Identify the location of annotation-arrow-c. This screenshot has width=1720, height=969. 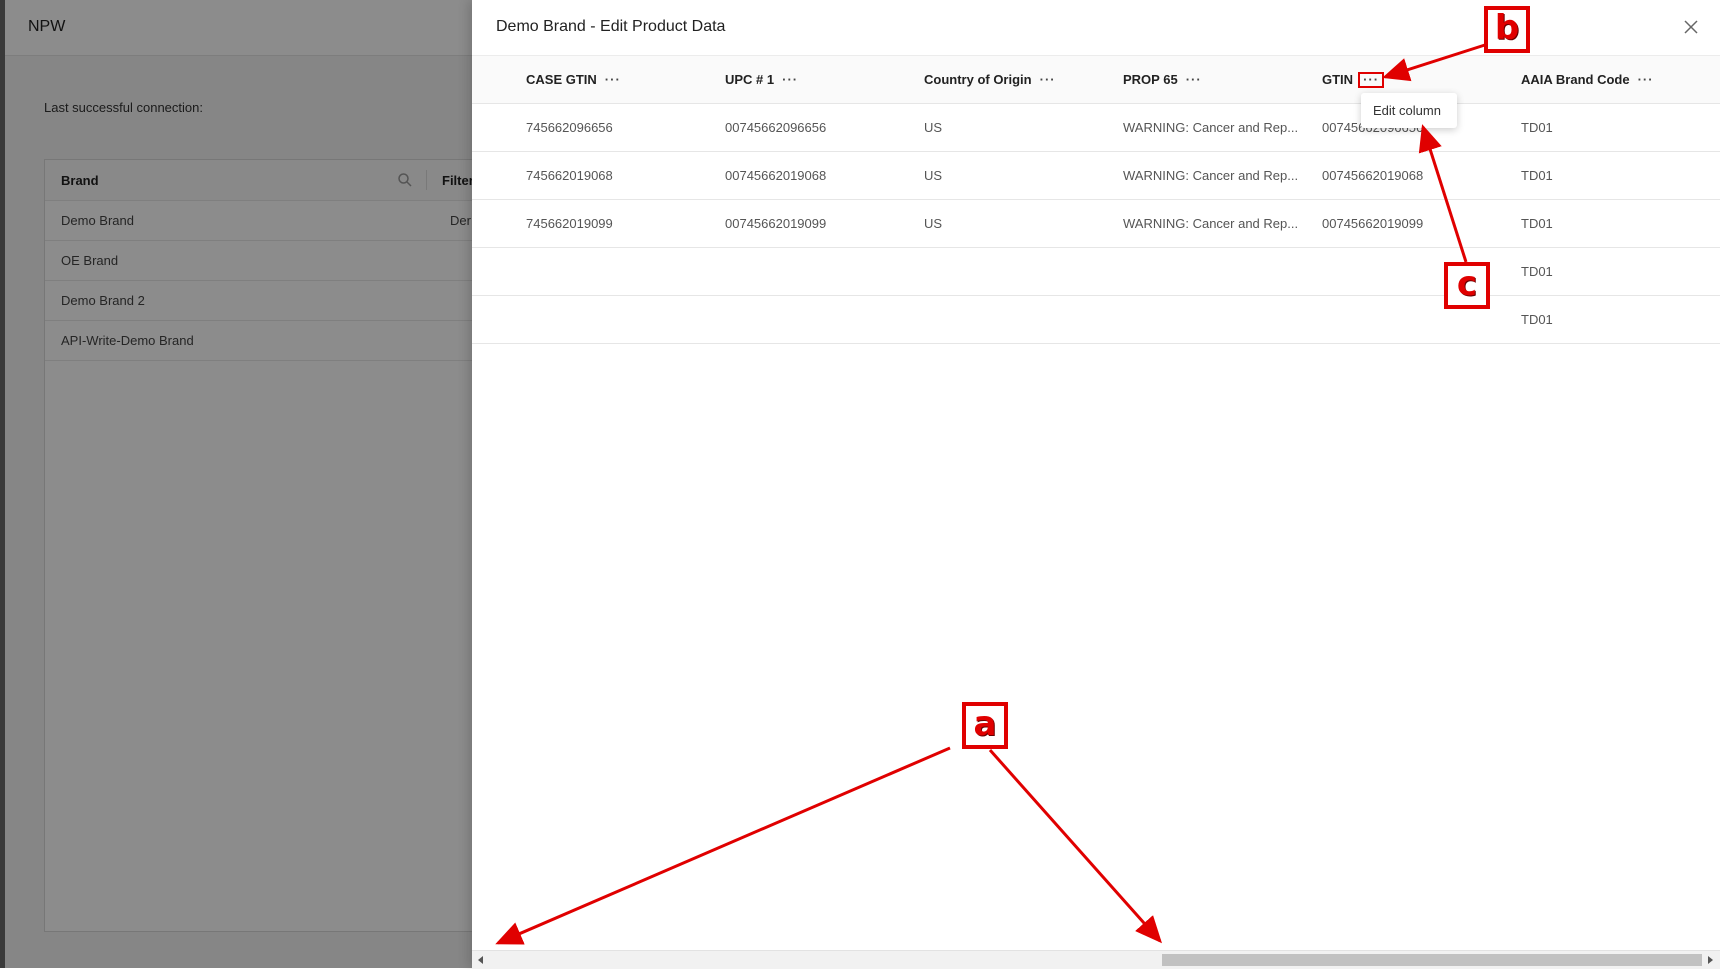
(1443, 193).